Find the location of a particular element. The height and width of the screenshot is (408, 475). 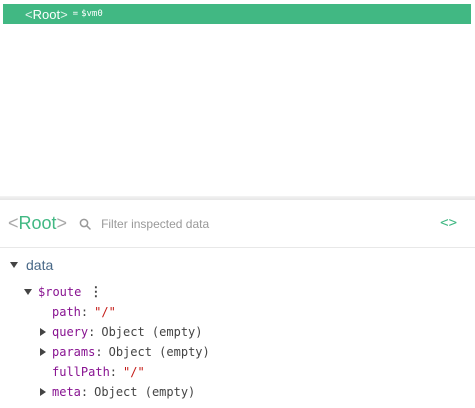

prop-row-params: params: Object (empty) is located at coordinates (125, 352).